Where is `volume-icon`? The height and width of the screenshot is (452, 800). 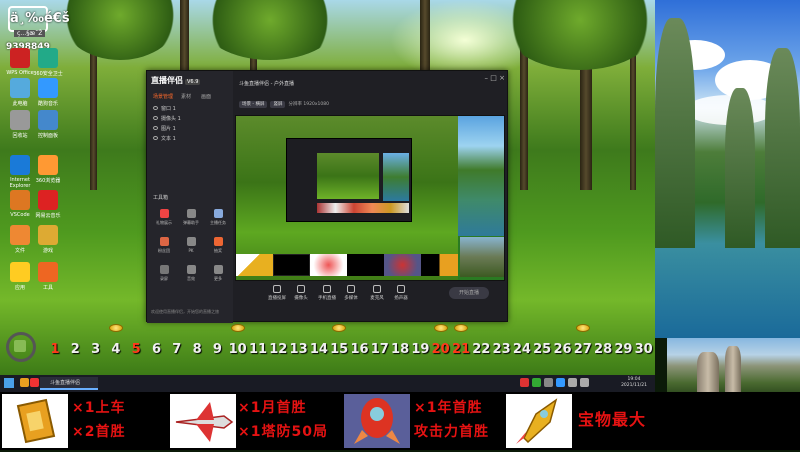 volume-icon is located at coordinates (584, 382).